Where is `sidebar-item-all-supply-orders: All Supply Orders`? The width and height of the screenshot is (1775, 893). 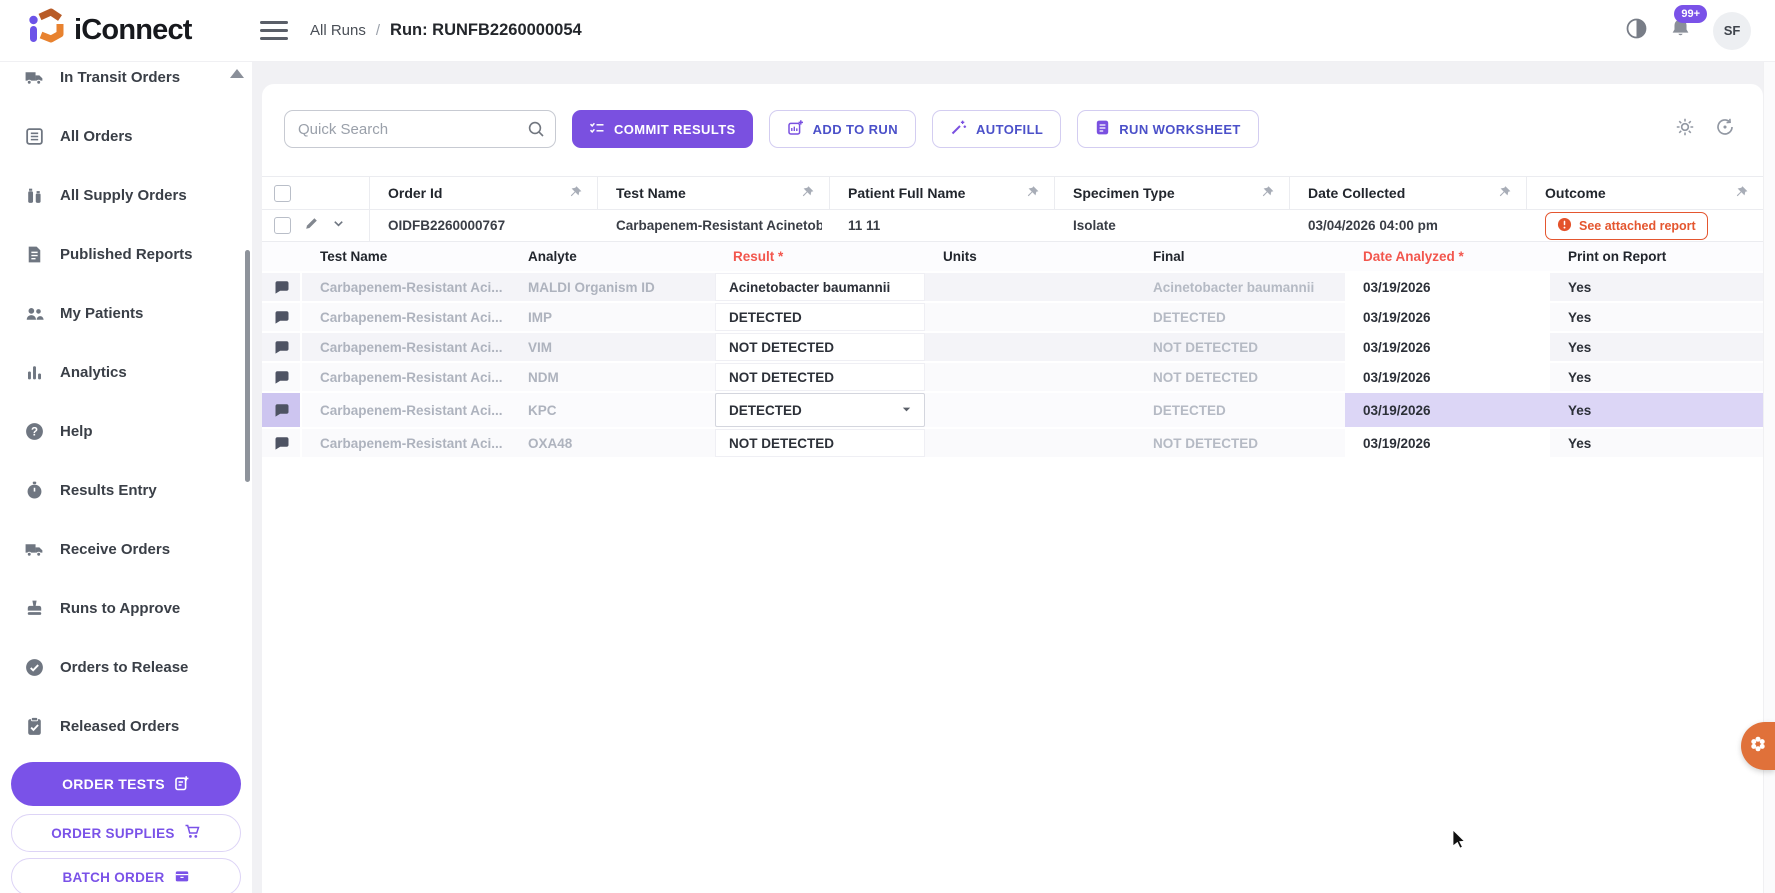
sidebar-item-all-supply-orders: All Supply Orders is located at coordinates (126, 195).